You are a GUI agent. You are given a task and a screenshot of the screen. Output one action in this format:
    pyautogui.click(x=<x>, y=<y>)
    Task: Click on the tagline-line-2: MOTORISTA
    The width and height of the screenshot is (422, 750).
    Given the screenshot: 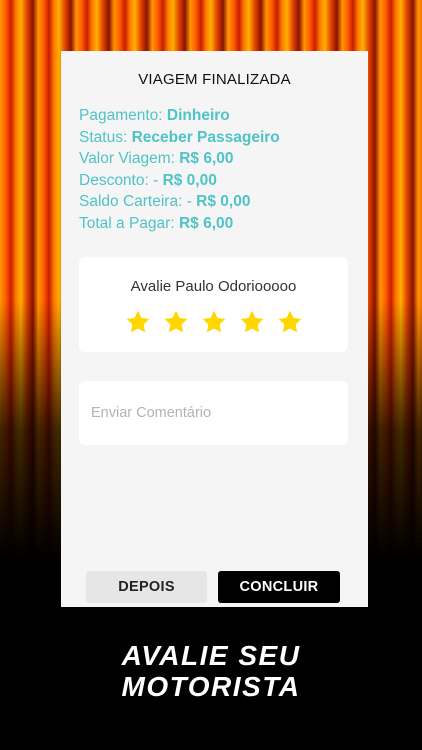 What is the action you would take?
    pyautogui.click(x=211, y=686)
    